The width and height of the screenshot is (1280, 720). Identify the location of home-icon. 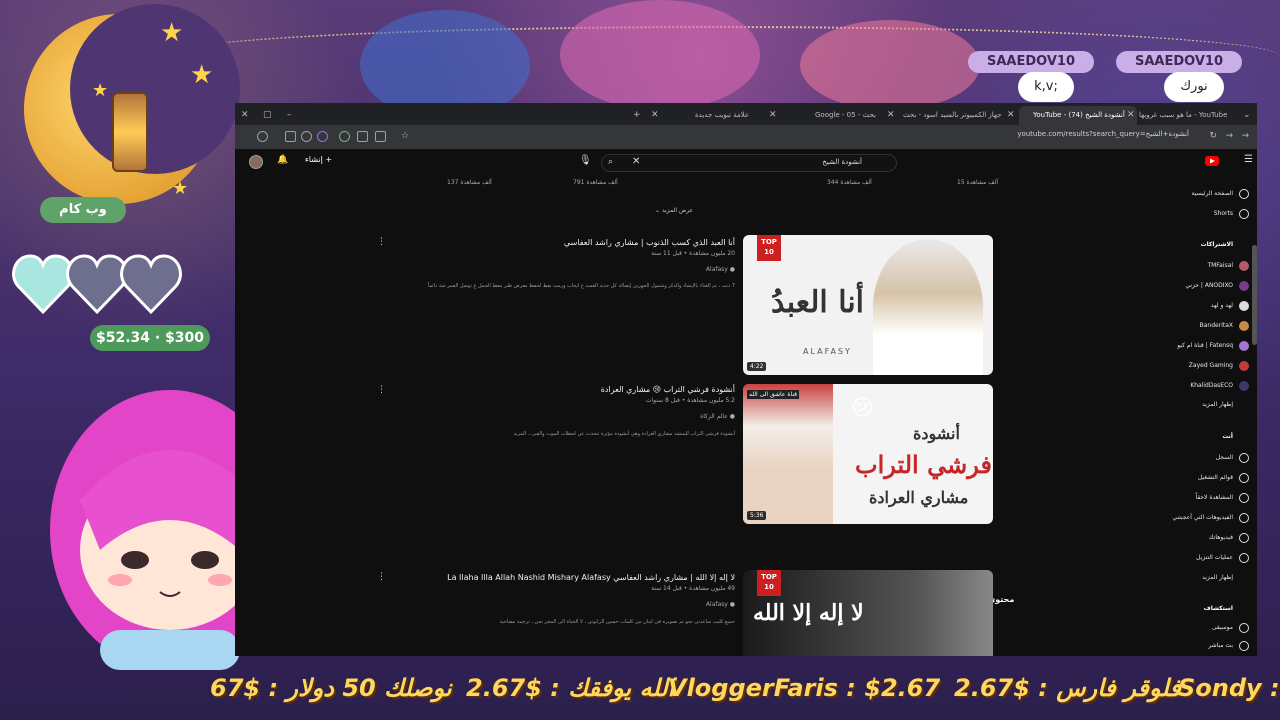
(1244, 194).